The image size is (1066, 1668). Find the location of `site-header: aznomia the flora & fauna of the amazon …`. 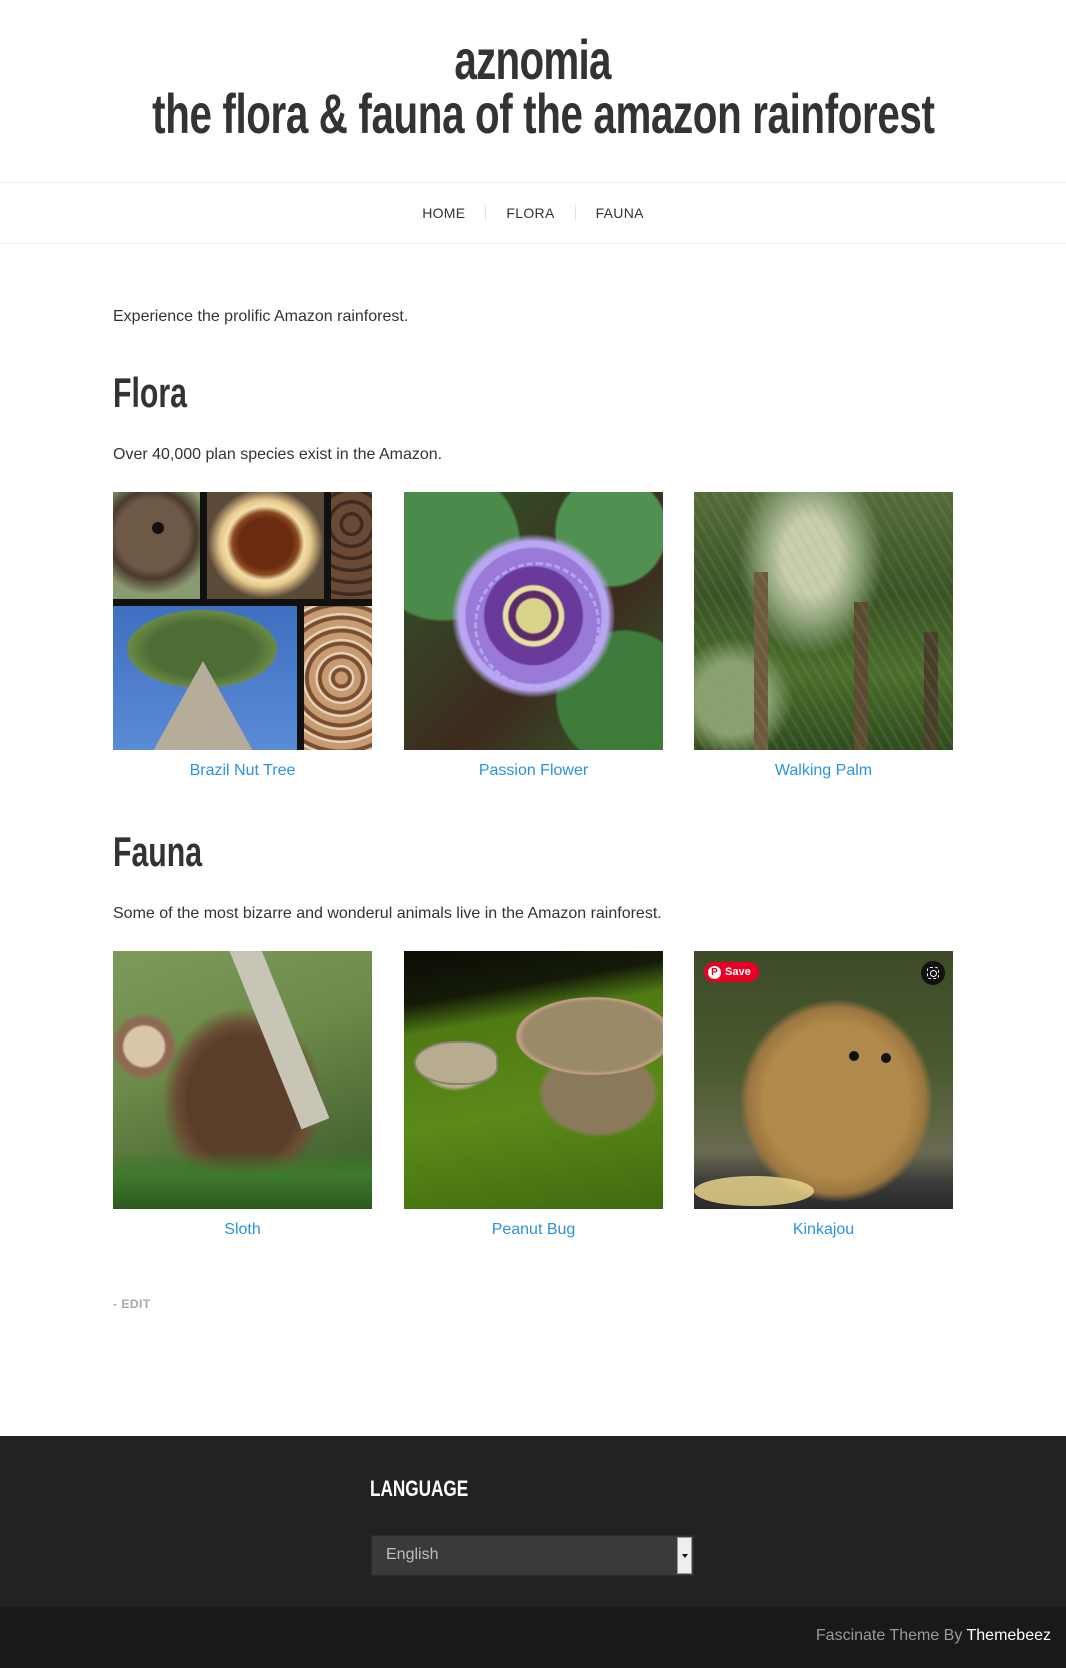

site-header: aznomia the flora & fauna of the amazon … is located at coordinates (533, 91).